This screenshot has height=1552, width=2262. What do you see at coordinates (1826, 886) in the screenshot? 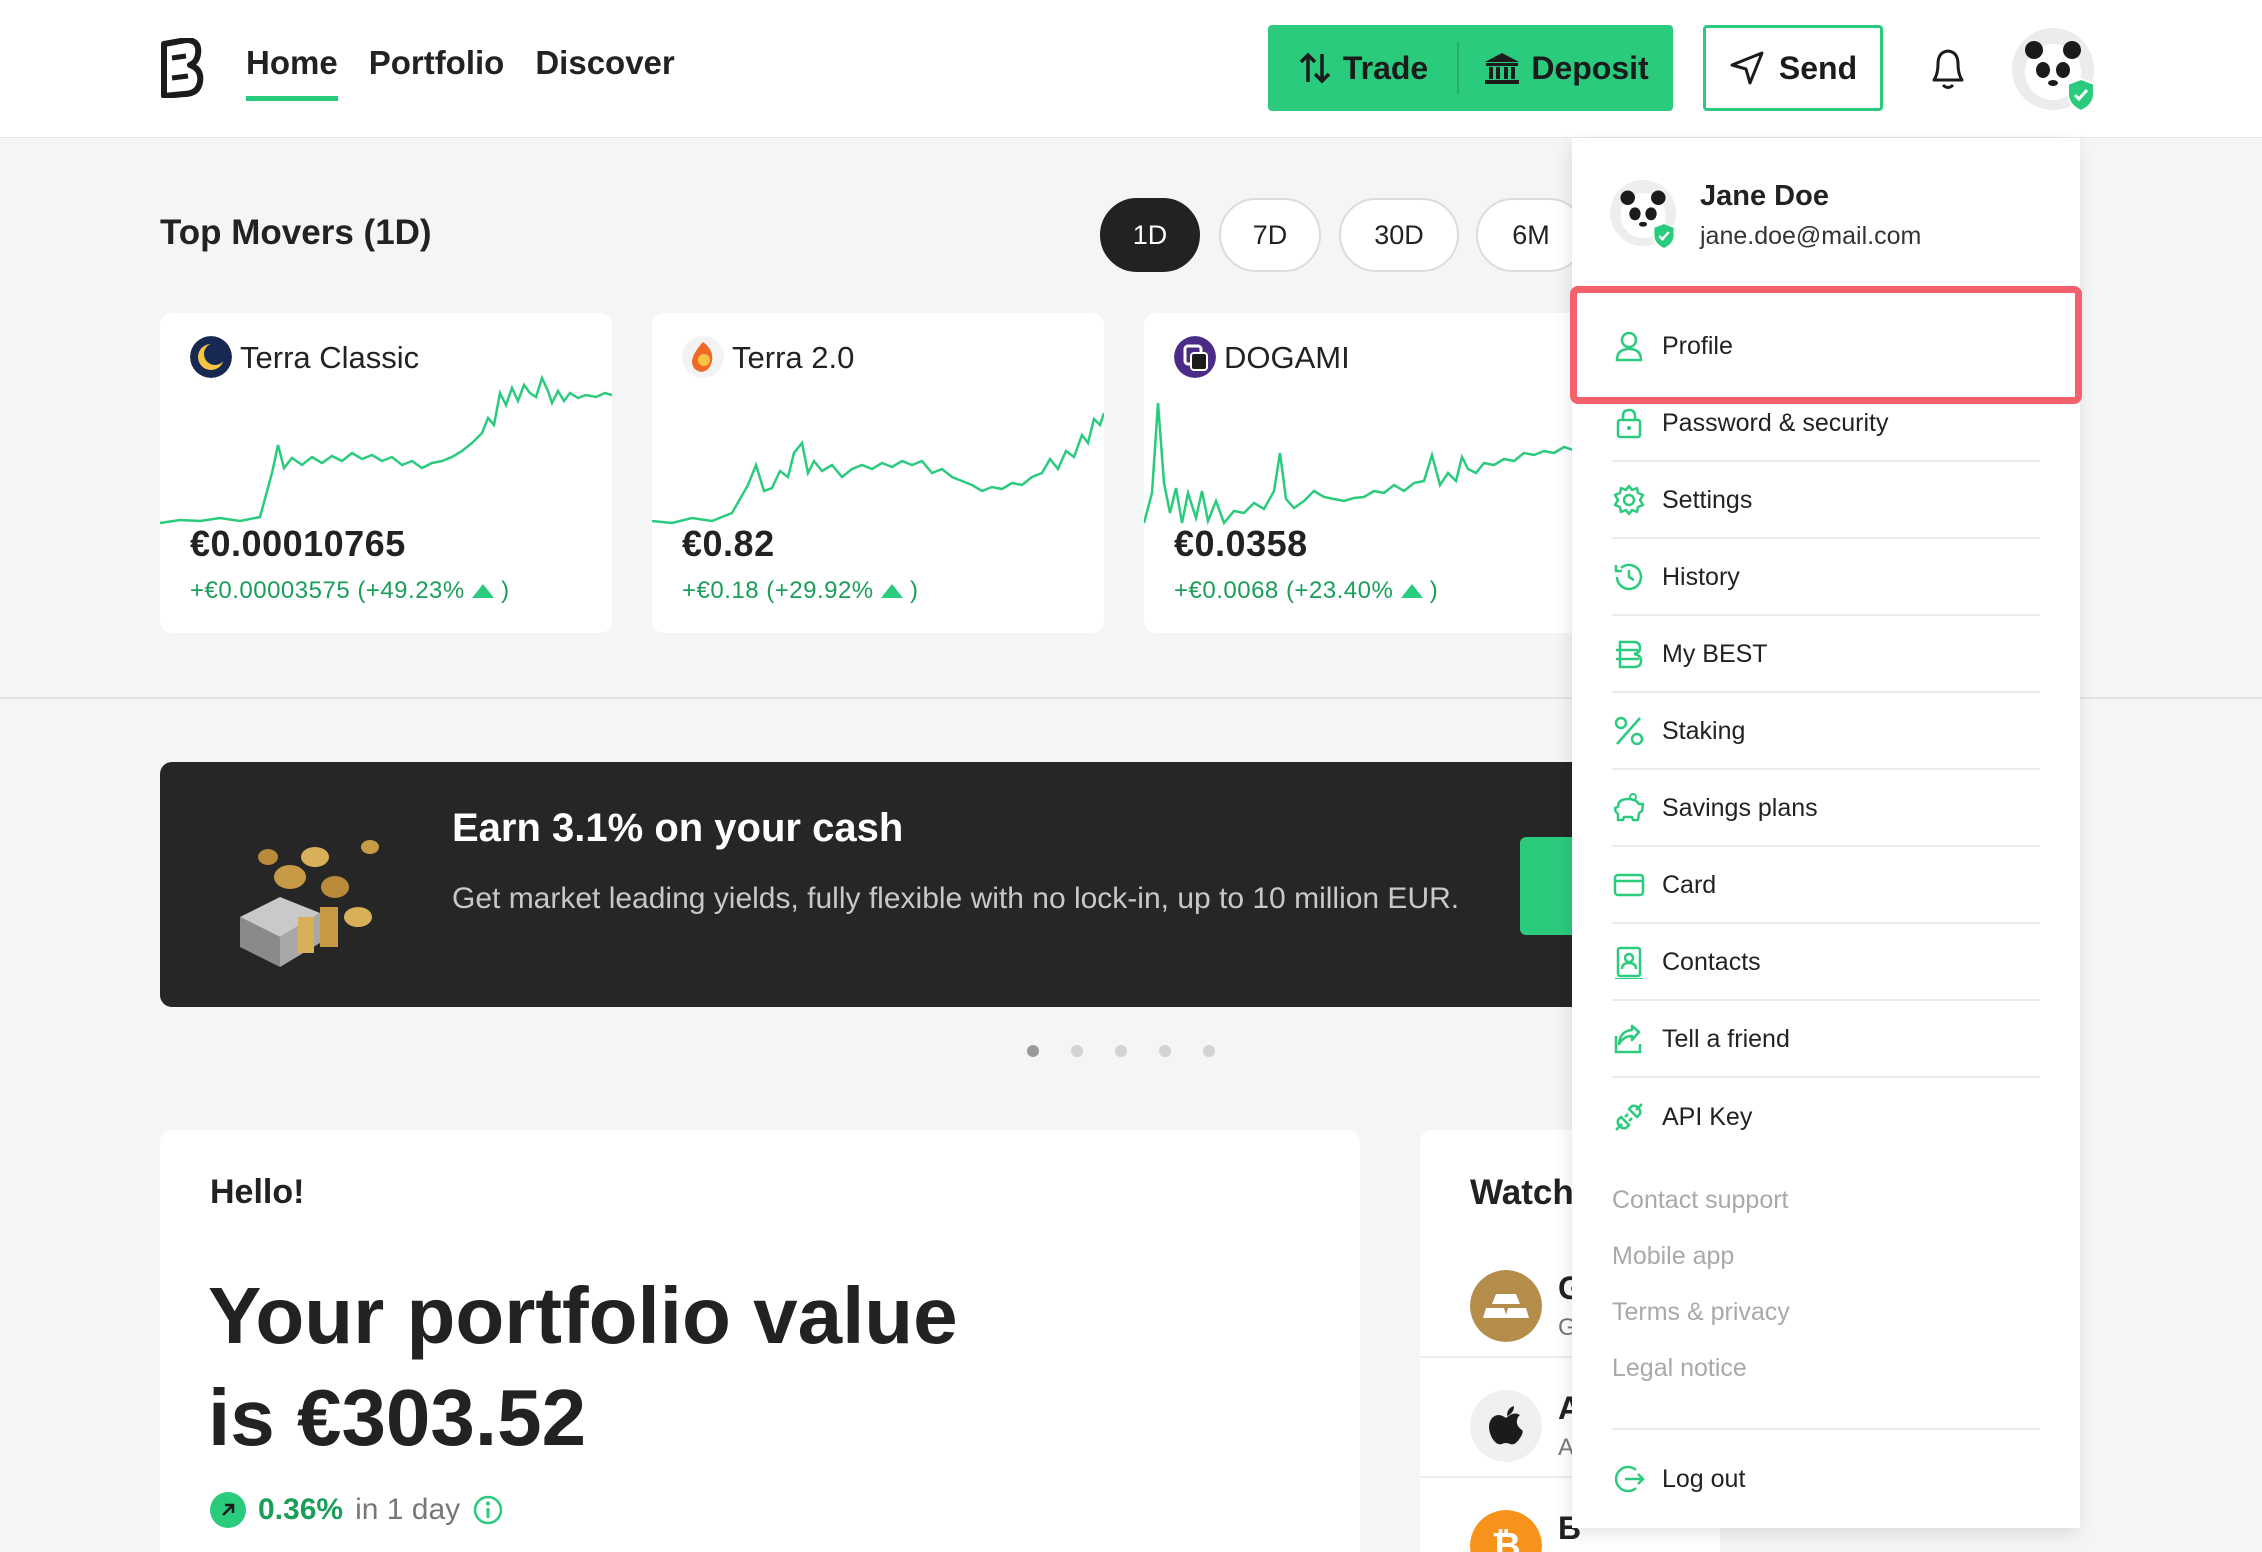
I see `menu-item-card: Card` at bounding box center [1826, 886].